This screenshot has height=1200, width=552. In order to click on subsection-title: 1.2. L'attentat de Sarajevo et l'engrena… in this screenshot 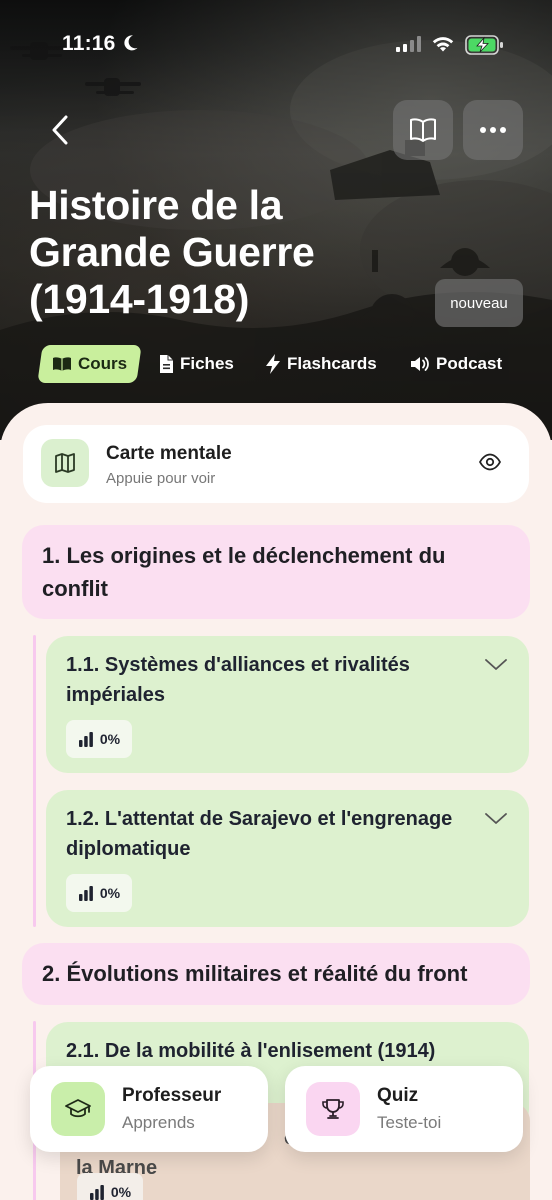, I will do `click(259, 834)`.